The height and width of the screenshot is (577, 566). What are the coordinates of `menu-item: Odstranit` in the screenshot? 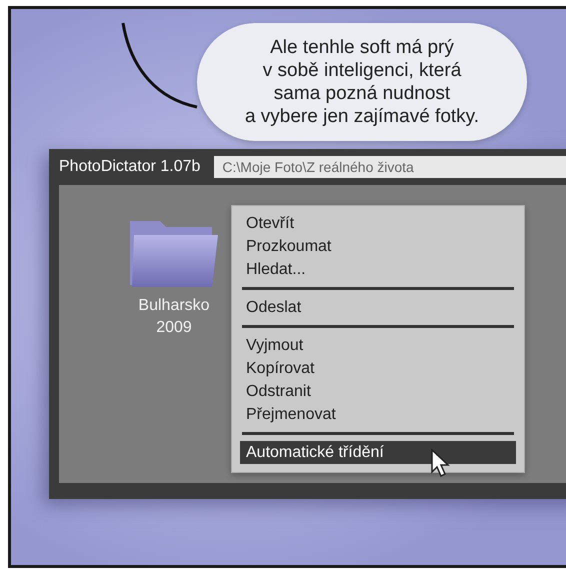 It's located at (378, 391).